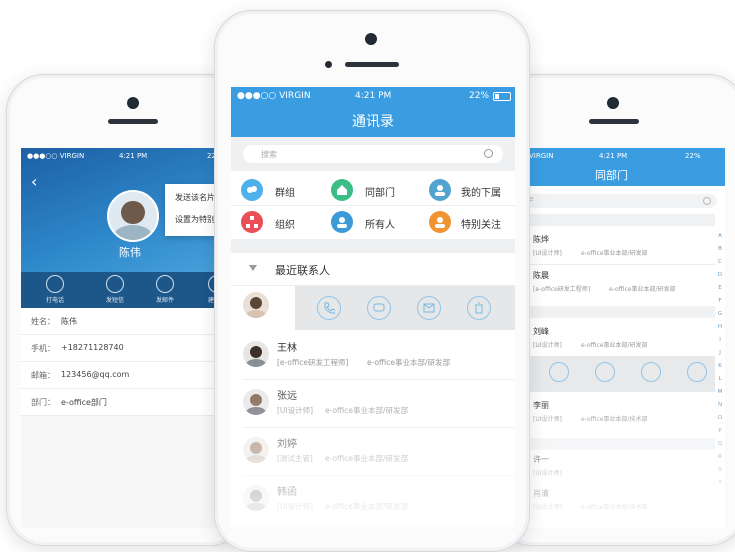 The image size is (735, 552). I want to click on call-button: 打电话, so click(55, 289).